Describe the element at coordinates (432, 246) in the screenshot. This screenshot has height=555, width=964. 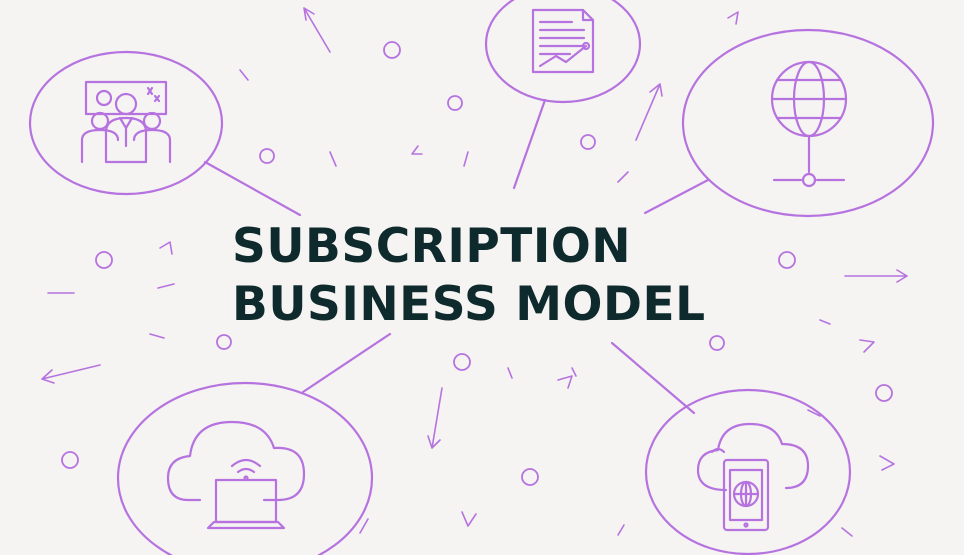
I see `title-line-1: SUBSCRIPTION` at that location.